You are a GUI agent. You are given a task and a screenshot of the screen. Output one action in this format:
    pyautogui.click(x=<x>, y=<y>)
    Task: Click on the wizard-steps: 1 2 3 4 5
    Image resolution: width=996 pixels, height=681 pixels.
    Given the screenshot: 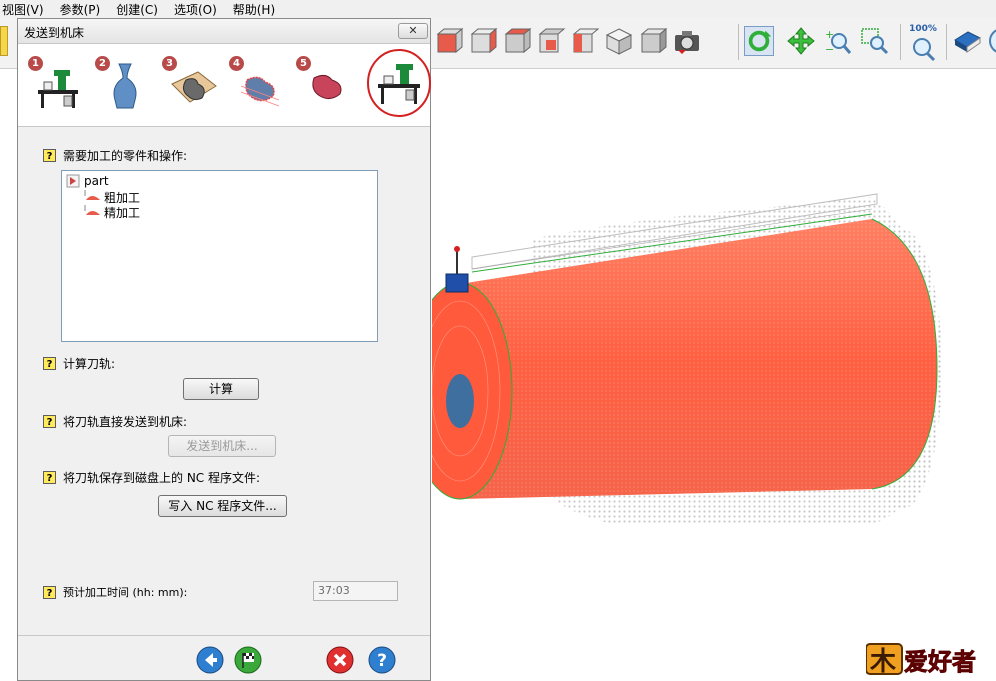 What is the action you would take?
    pyautogui.click(x=225, y=85)
    